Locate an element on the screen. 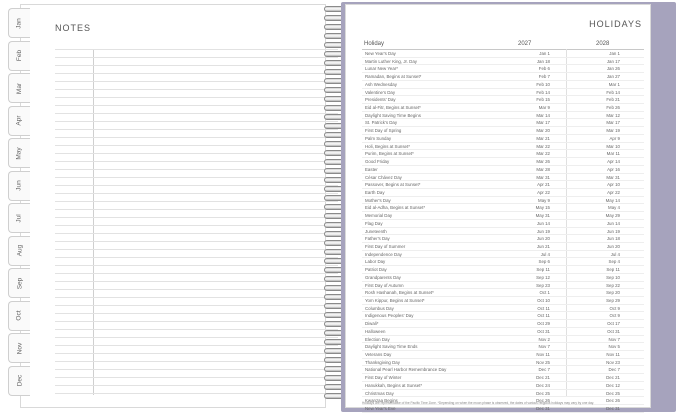 The width and height of the screenshot is (679, 416). holiday-date-2028: Nov 7 is located at coordinates (614, 339).